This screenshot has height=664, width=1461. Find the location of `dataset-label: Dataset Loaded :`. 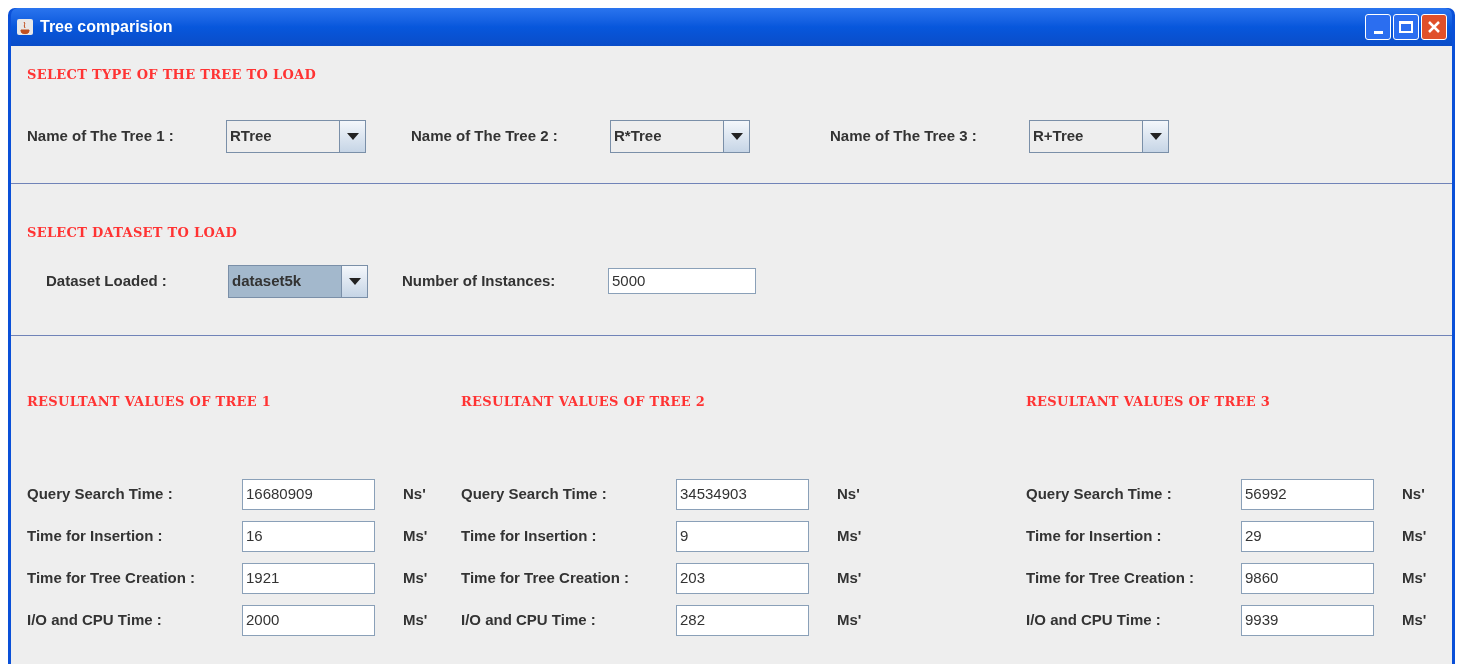

dataset-label: Dataset Loaded : is located at coordinates (107, 280).